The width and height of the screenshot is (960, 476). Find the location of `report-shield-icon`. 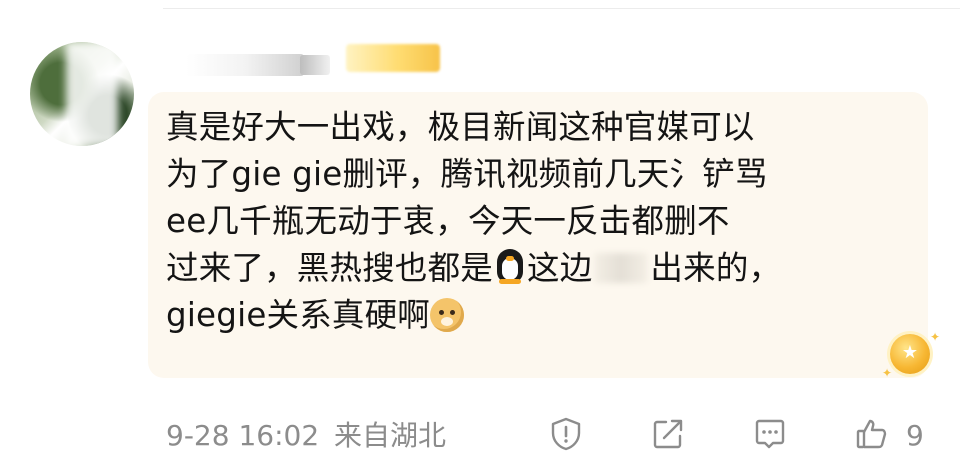

report-shield-icon is located at coordinates (566, 434).